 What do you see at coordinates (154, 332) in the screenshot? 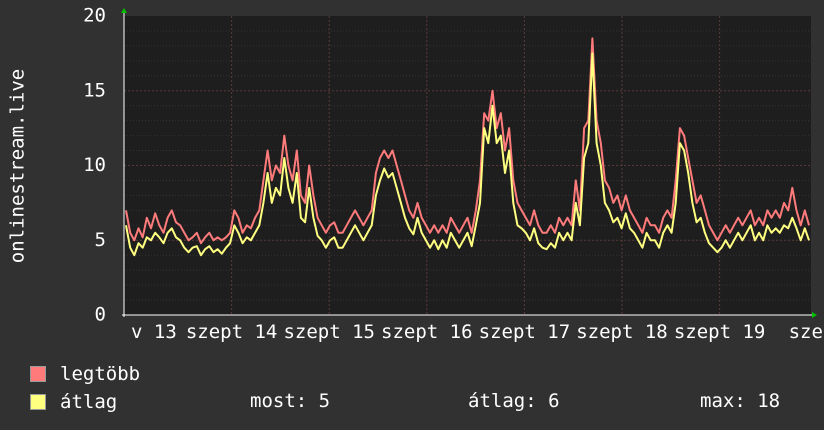
I see `x-tick-label: v 13` at bounding box center [154, 332].